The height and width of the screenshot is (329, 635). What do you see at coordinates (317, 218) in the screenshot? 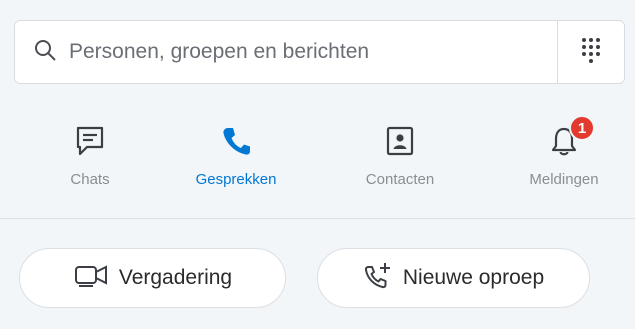
I see `divider` at bounding box center [317, 218].